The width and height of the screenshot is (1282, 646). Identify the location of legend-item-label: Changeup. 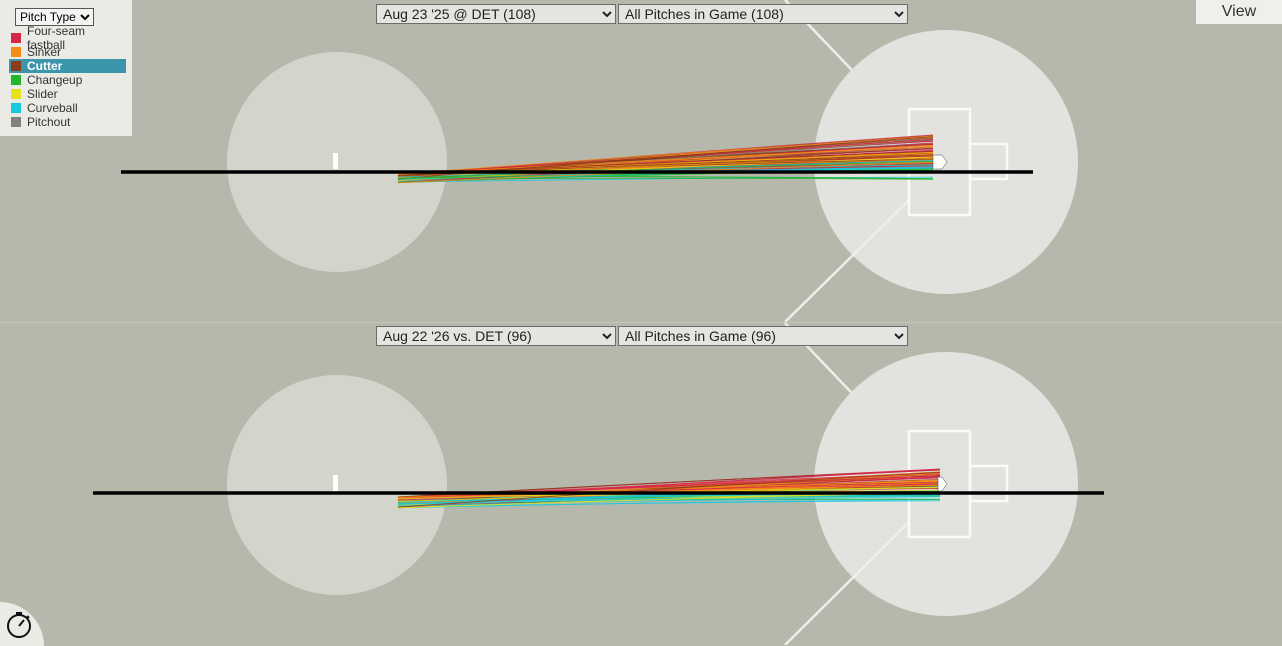
(55, 80).